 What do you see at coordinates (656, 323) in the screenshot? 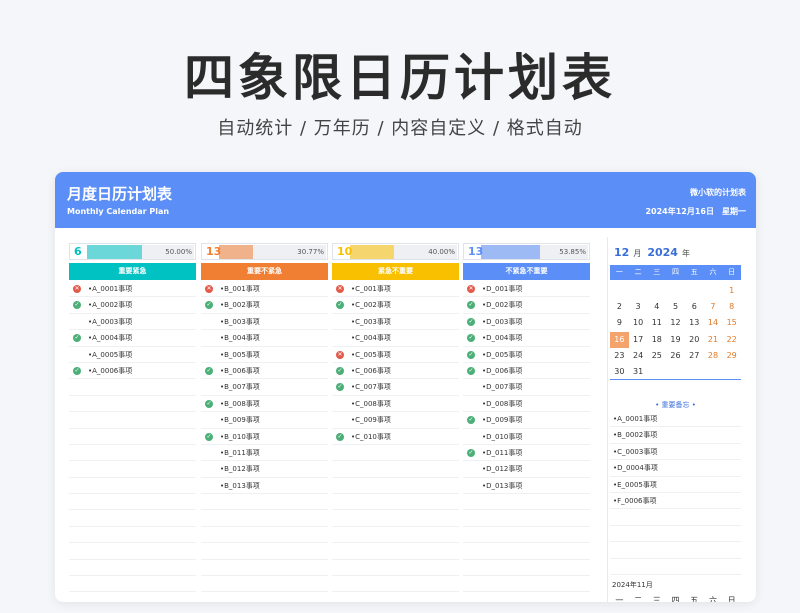
I see `calendar-day: 11` at bounding box center [656, 323].